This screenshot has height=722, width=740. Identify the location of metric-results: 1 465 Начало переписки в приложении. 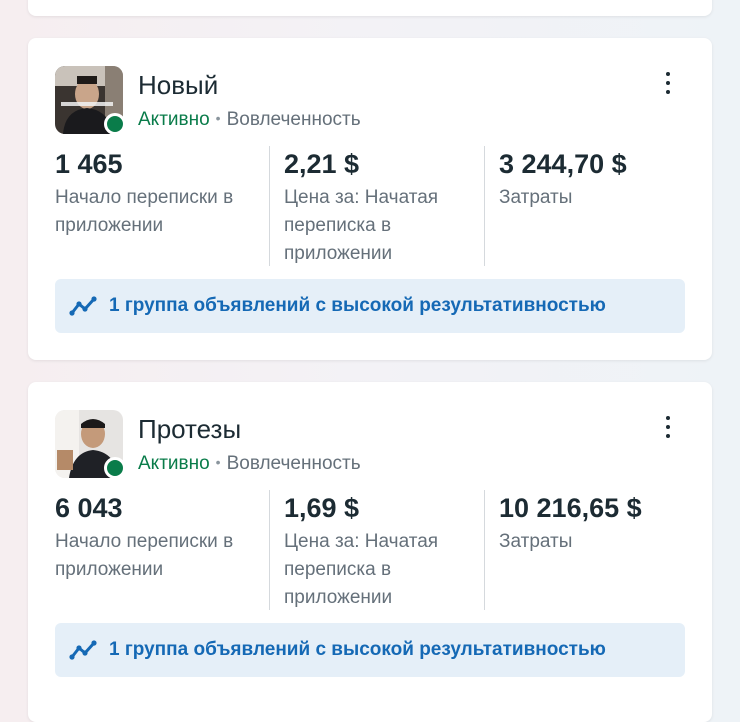
(154, 193).